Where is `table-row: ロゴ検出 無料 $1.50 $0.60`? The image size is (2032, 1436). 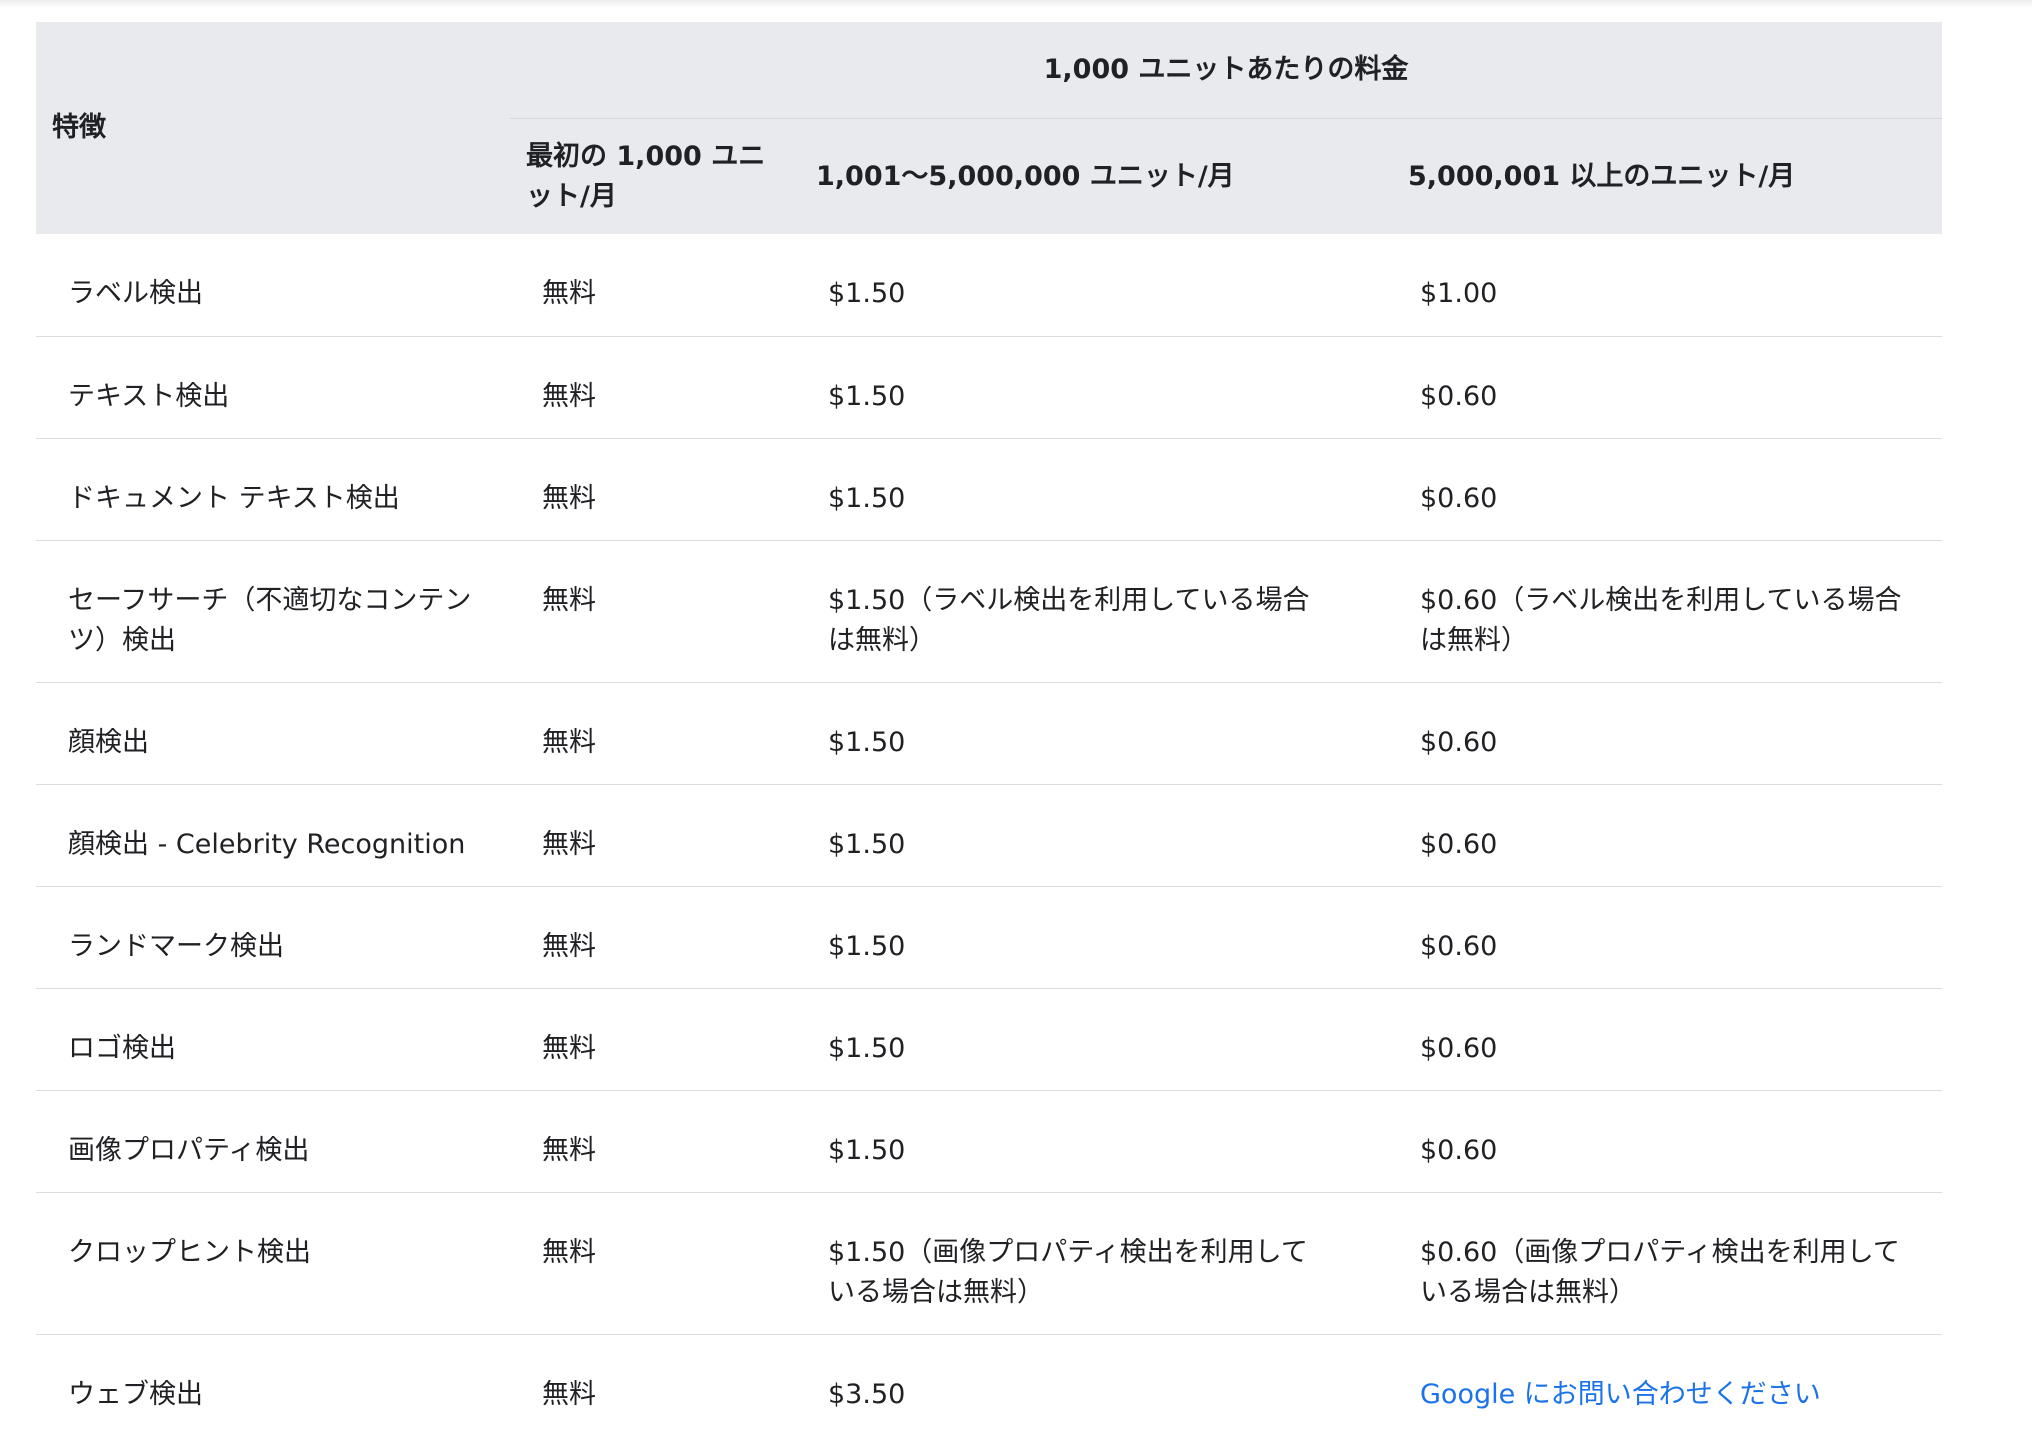
table-row: ロゴ検出 無料 $1.50 $0.60 is located at coordinates (989, 1039).